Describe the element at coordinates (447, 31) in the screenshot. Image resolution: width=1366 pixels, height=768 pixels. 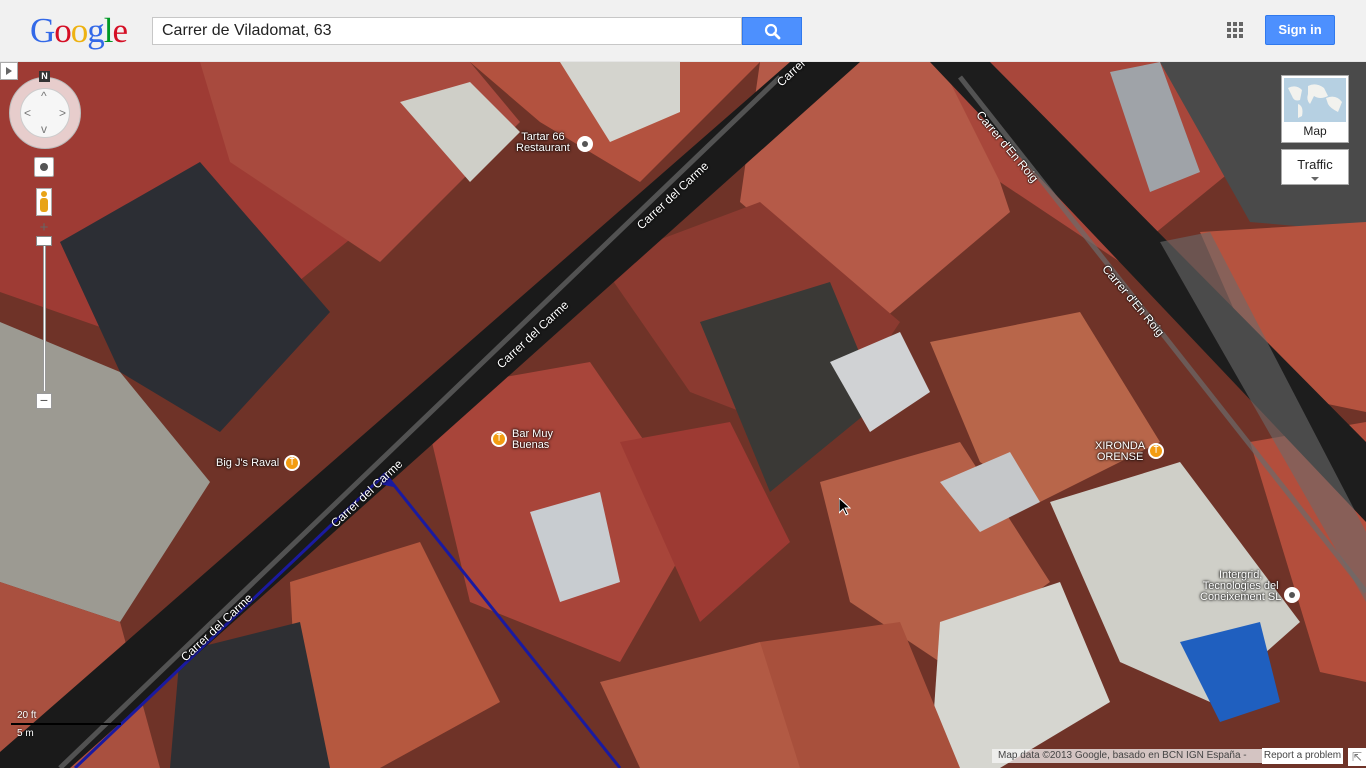
I see `search-input: Carrer de Viladomat, 63` at that location.